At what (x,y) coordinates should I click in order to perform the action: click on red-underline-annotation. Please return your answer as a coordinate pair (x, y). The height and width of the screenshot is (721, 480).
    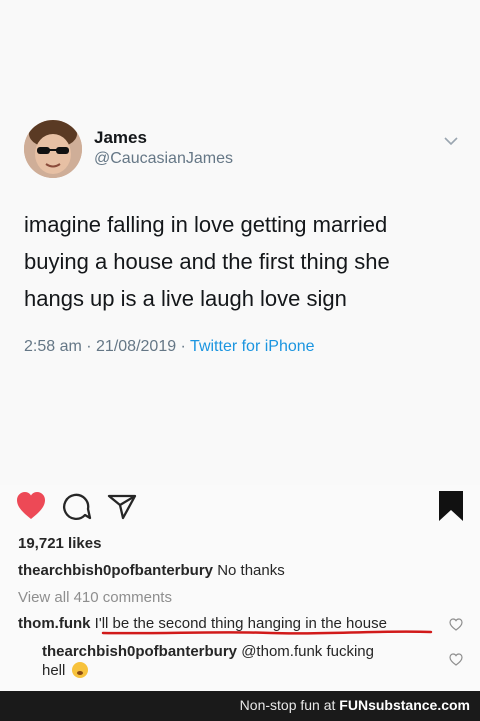
    Looking at the image, I should click on (267, 632).